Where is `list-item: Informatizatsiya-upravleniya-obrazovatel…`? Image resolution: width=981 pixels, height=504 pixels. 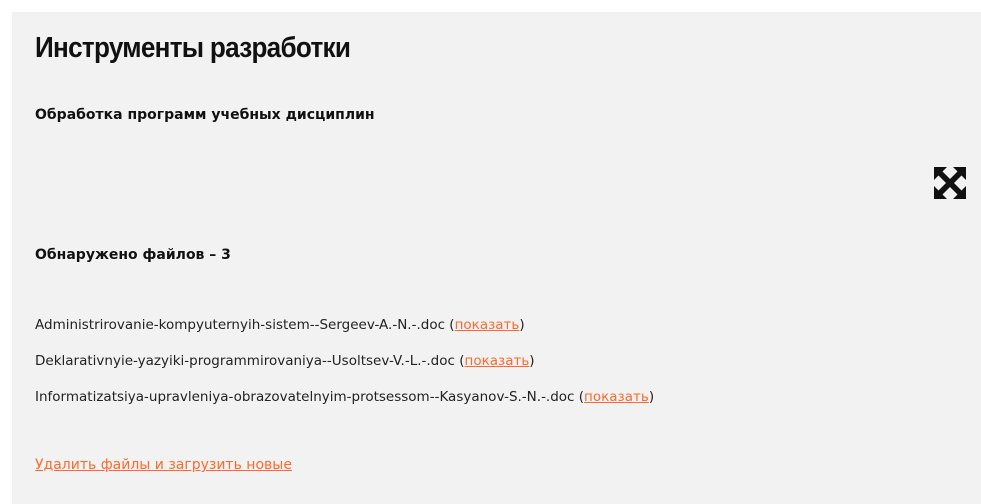 list-item: Informatizatsiya-upravleniya-obrazovatel… is located at coordinates (345, 397).